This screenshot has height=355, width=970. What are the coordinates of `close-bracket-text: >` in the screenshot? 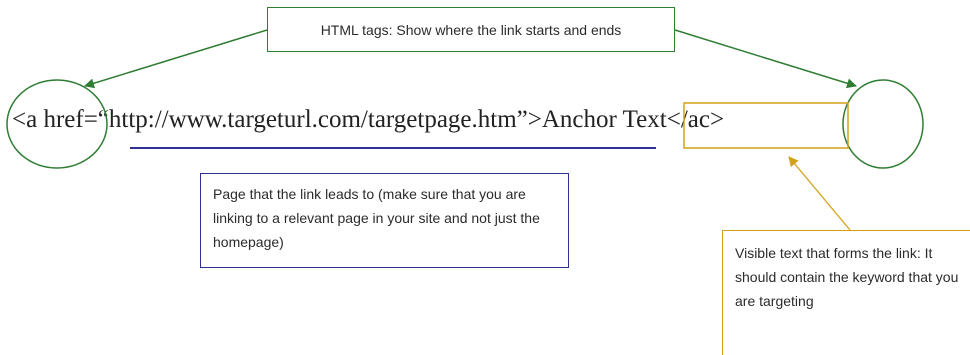 It's located at (534, 119).